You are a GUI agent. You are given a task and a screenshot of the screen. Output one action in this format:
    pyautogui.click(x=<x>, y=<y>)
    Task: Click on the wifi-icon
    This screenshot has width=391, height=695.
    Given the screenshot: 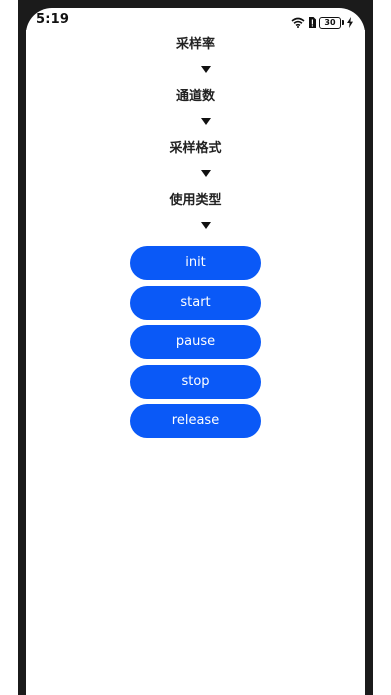 What is the action you would take?
    pyautogui.click(x=298, y=22)
    